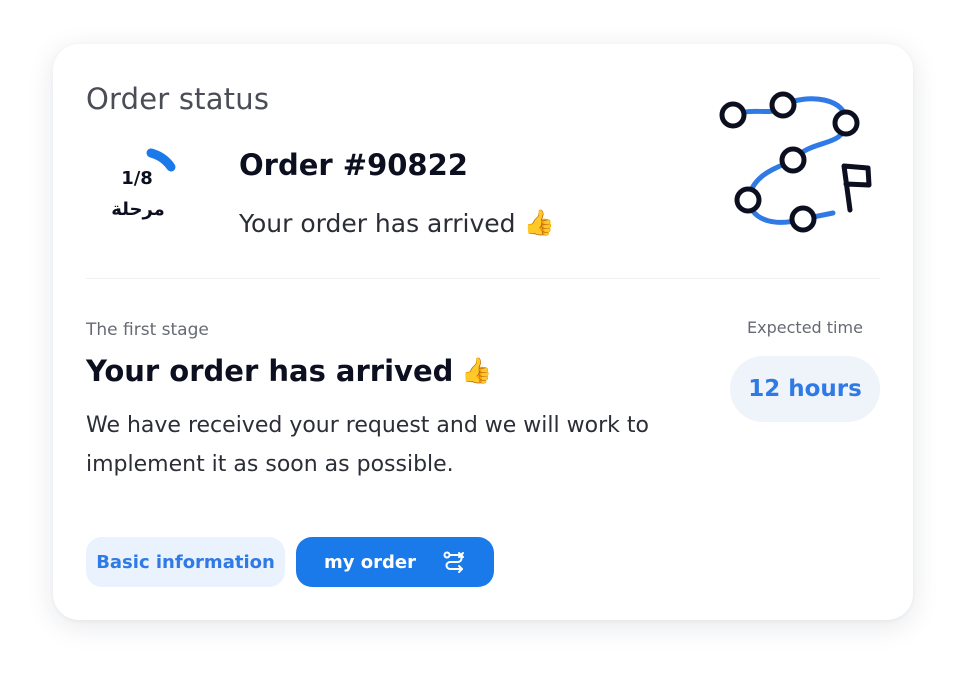 The width and height of the screenshot is (966, 682). What do you see at coordinates (483, 278) in the screenshot?
I see `section-divider` at bounding box center [483, 278].